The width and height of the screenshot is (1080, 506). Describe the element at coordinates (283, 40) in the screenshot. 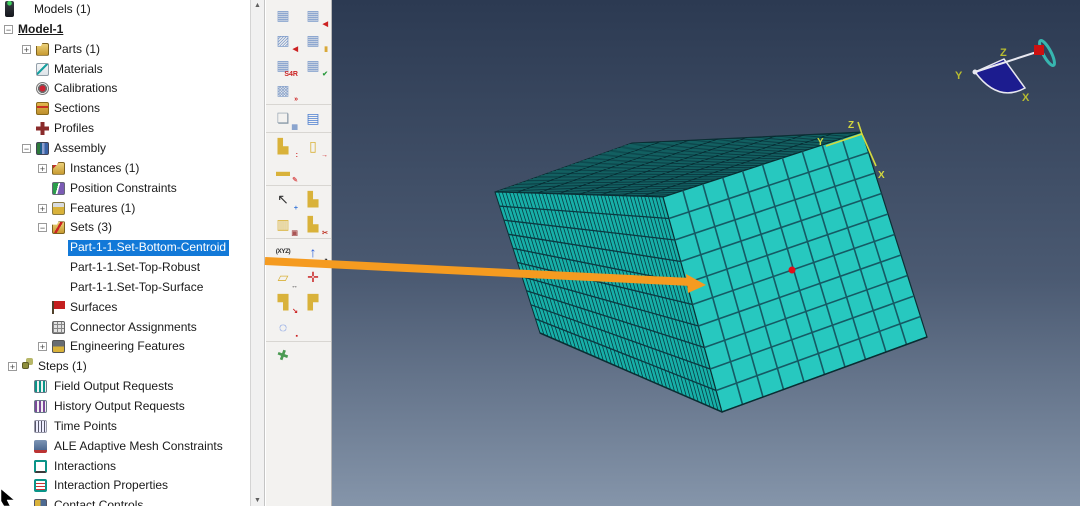

I see `mesh-flip-icon: ▨ ◀` at that location.